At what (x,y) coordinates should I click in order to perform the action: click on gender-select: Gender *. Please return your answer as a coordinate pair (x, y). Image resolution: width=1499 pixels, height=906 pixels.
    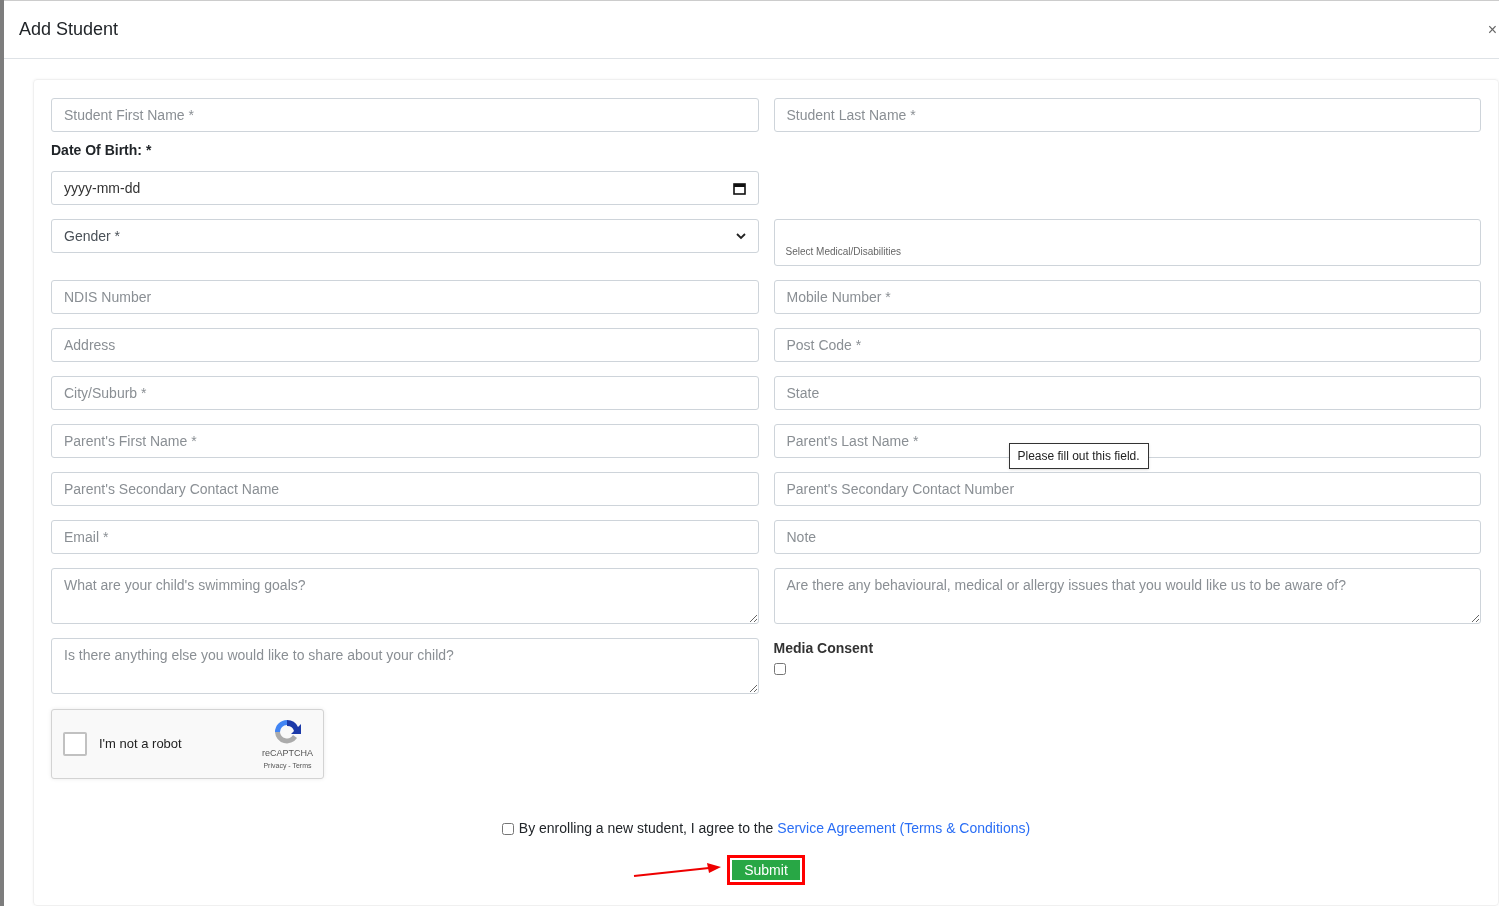
    Looking at the image, I should click on (405, 236).